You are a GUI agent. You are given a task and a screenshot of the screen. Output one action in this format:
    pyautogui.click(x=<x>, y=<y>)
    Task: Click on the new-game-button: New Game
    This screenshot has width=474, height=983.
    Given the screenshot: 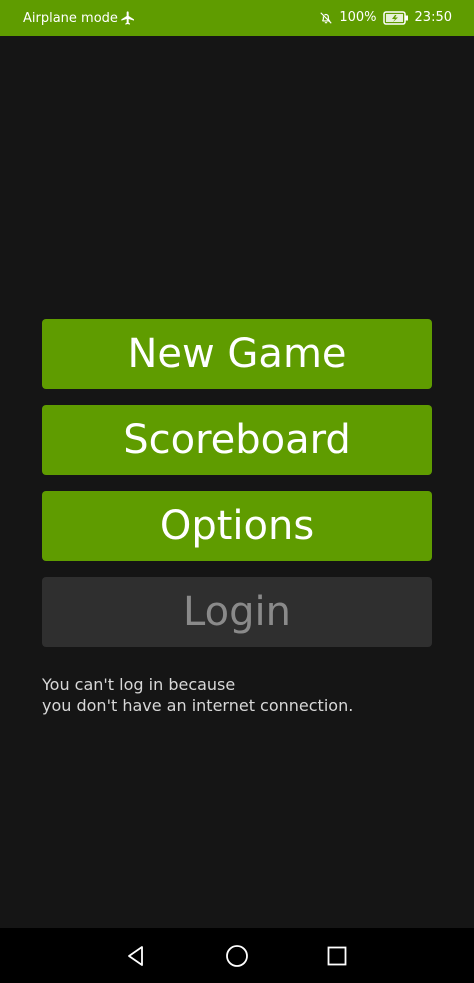 What is the action you would take?
    pyautogui.click(x=237, y=354)
    